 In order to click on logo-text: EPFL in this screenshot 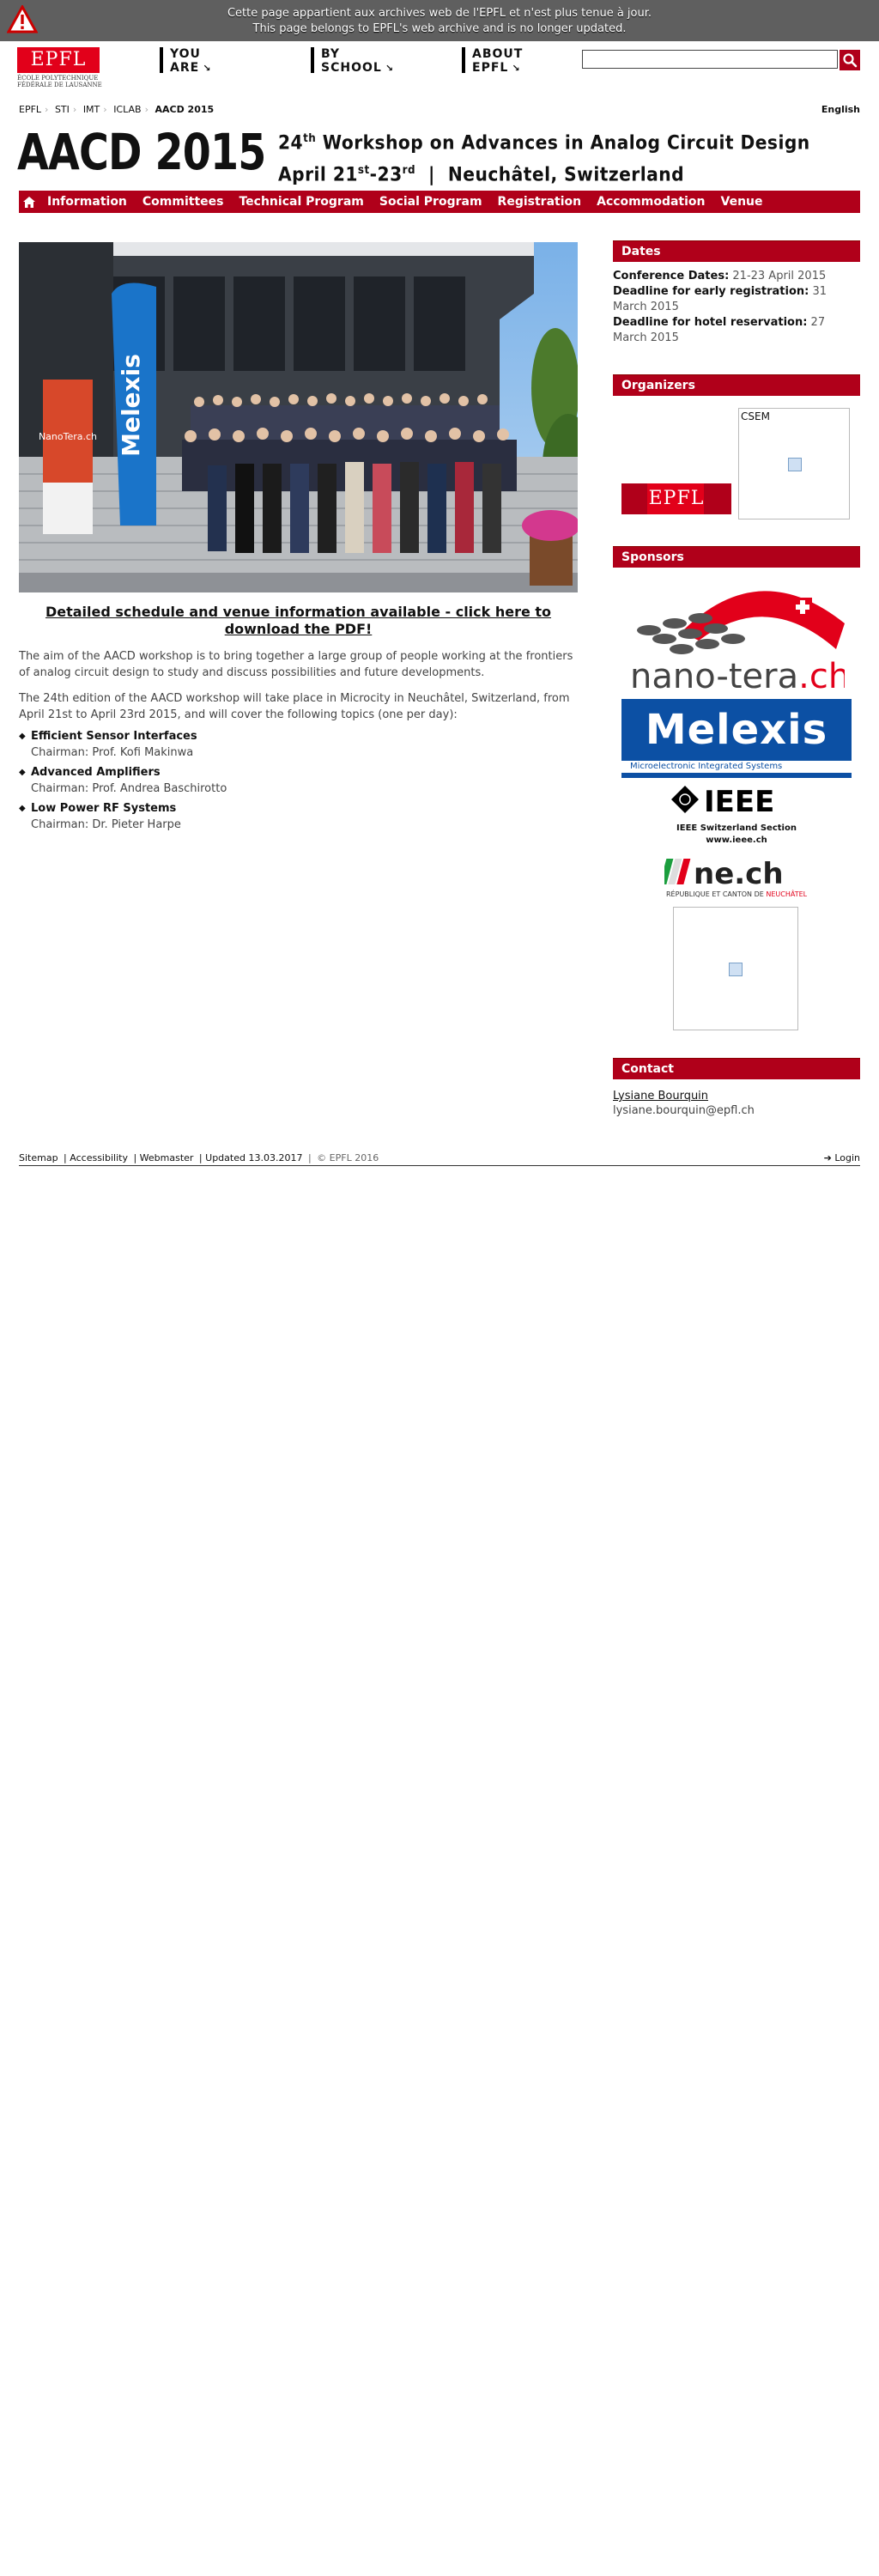, I will do `click(58, 59)`.